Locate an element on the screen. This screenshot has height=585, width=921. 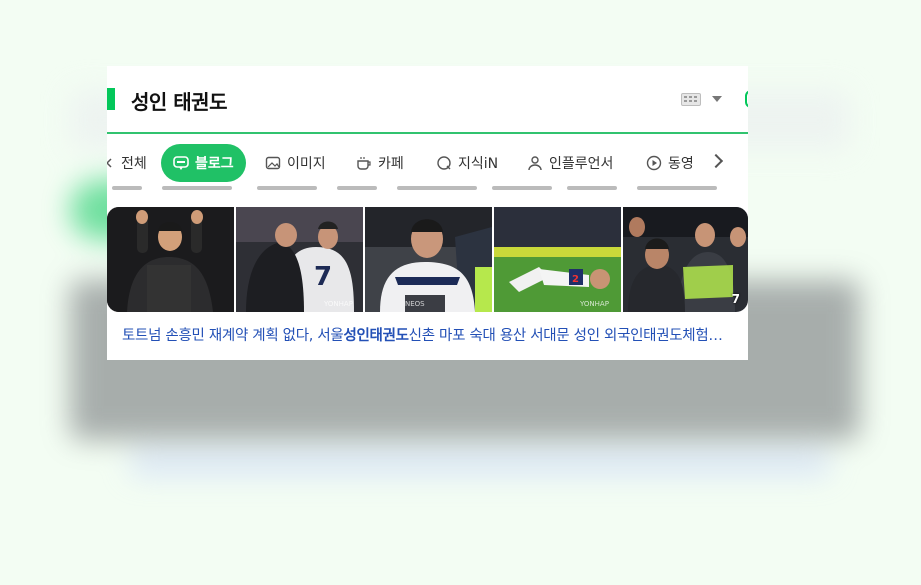
cafe-icon is located at coordinates (364, 163).